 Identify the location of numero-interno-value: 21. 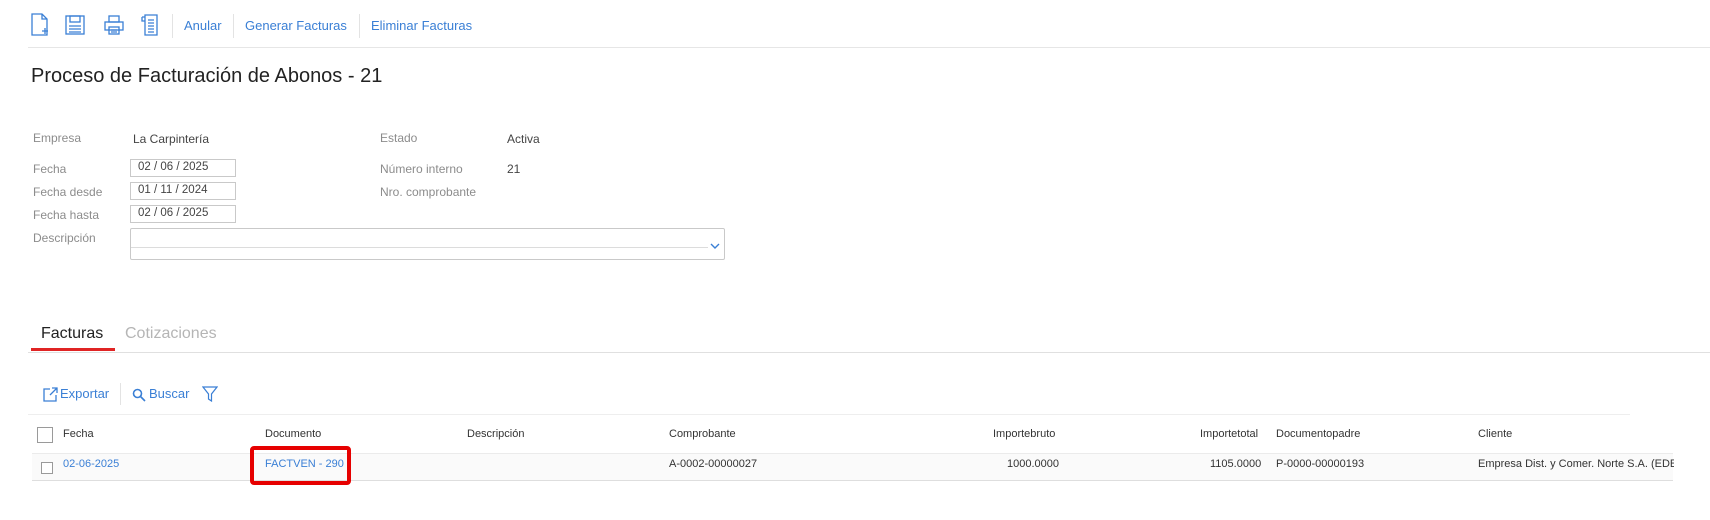
(514, 169).